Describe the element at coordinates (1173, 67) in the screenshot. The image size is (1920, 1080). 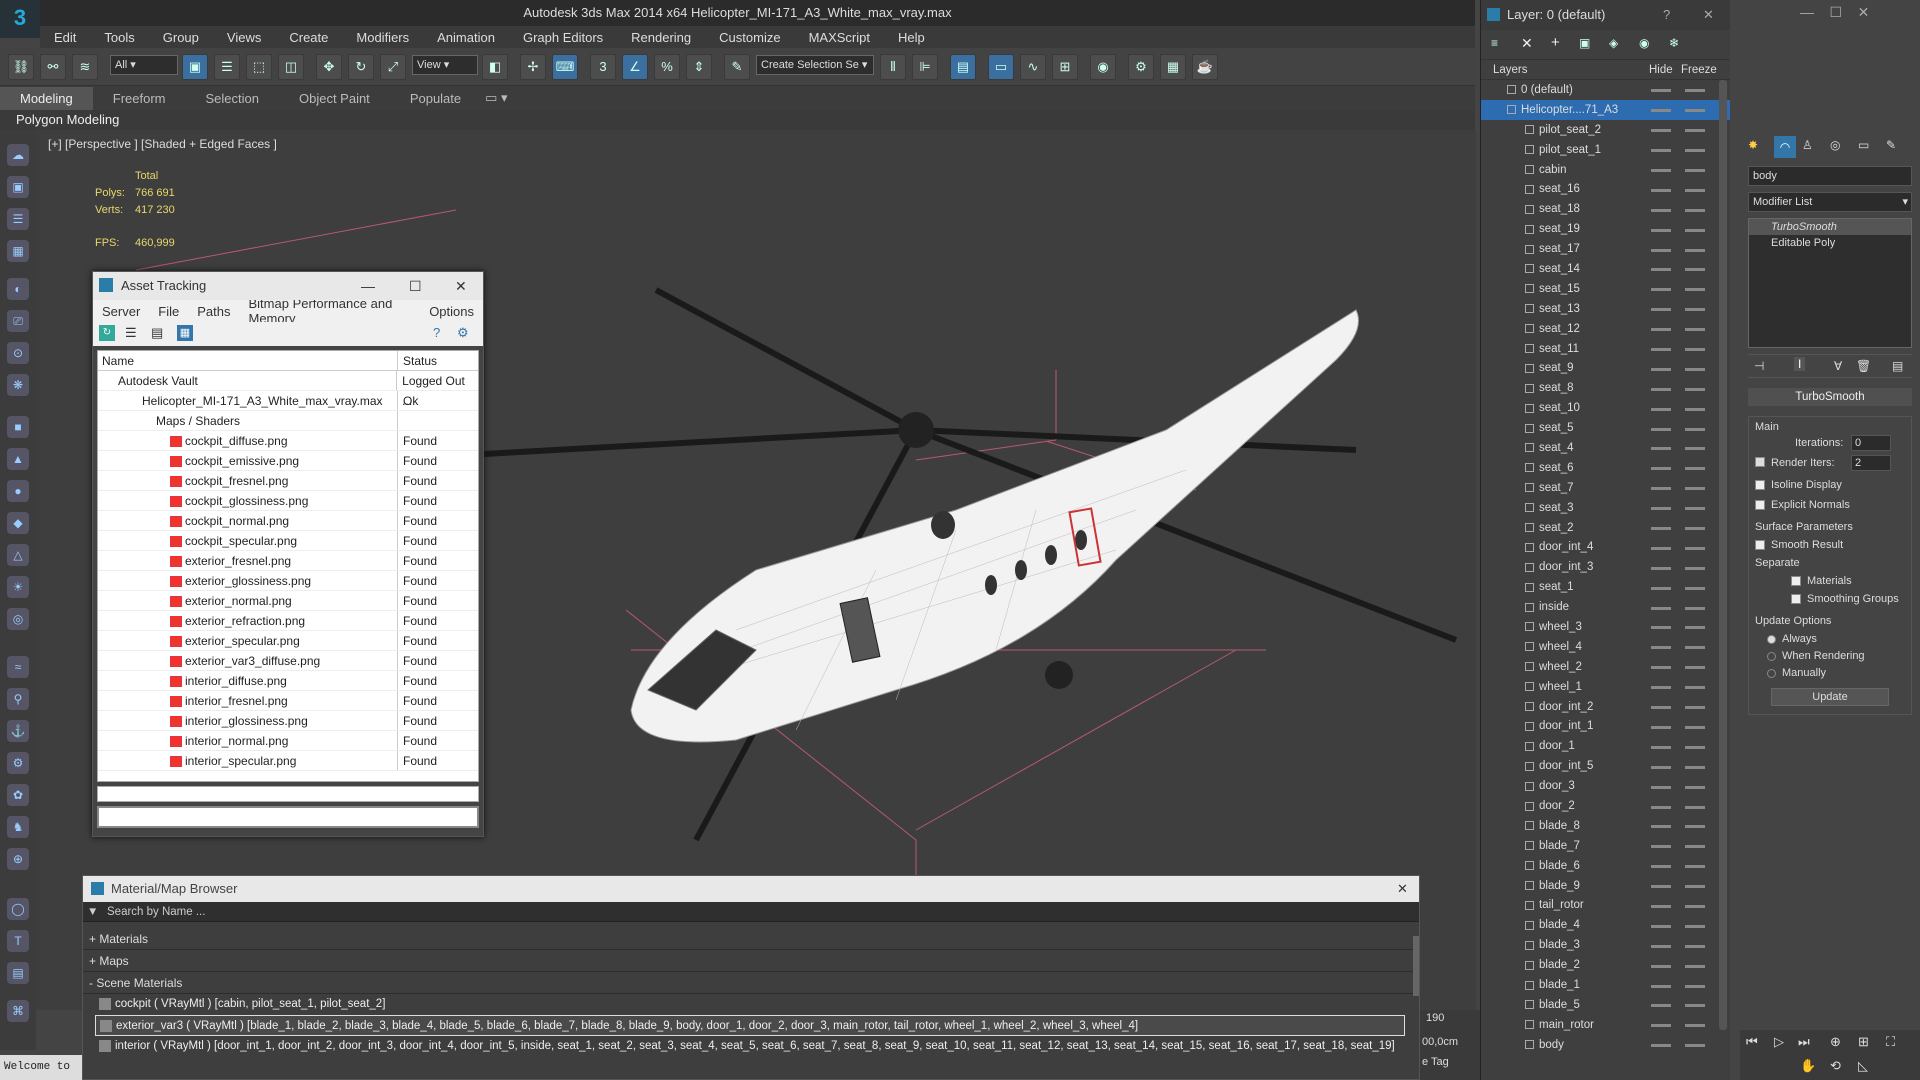
I see `rendered-frame-window-icon: ▦` at that location.